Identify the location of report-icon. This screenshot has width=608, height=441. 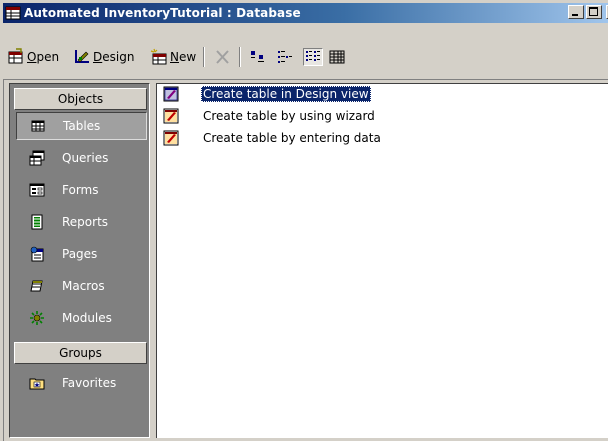
(37, 222).